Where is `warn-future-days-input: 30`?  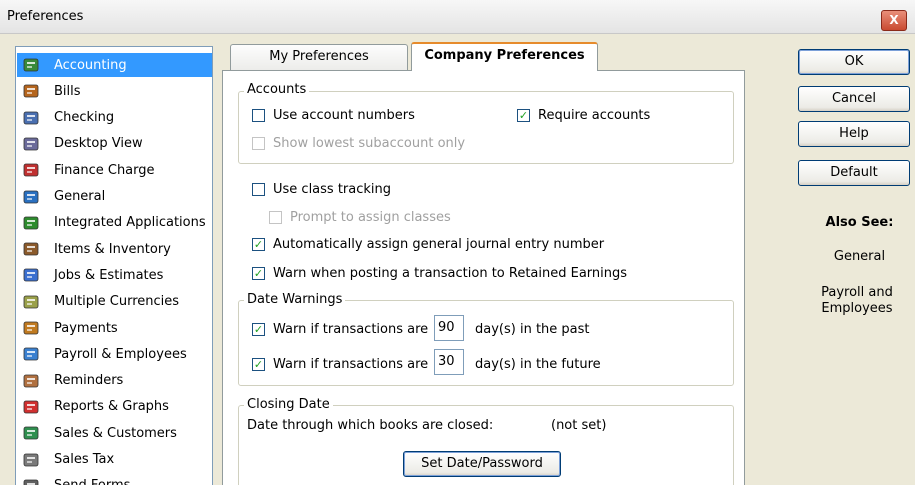 warn-future-days-input: 30 is located at coordinates (449, 362).